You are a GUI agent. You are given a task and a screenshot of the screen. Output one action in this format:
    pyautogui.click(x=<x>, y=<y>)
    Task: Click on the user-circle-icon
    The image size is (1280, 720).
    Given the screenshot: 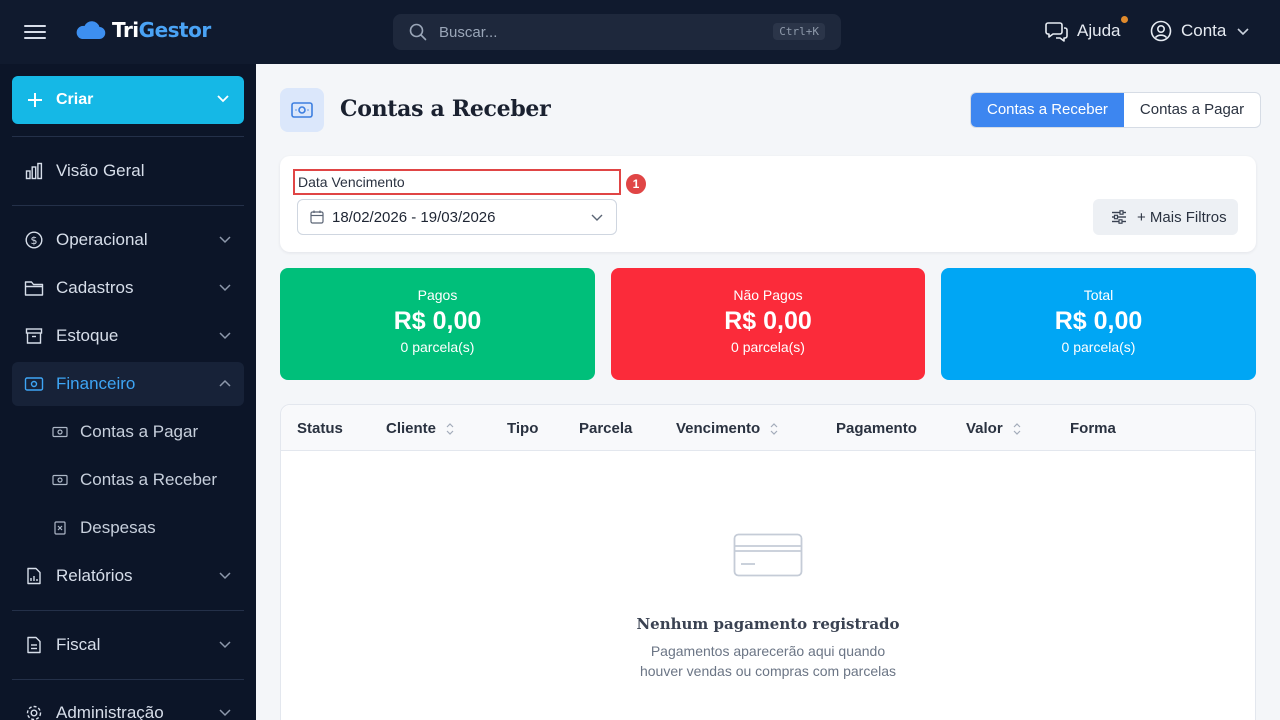 What is the action you would take?
    pyautogui.click(x=1161, y=31)
    